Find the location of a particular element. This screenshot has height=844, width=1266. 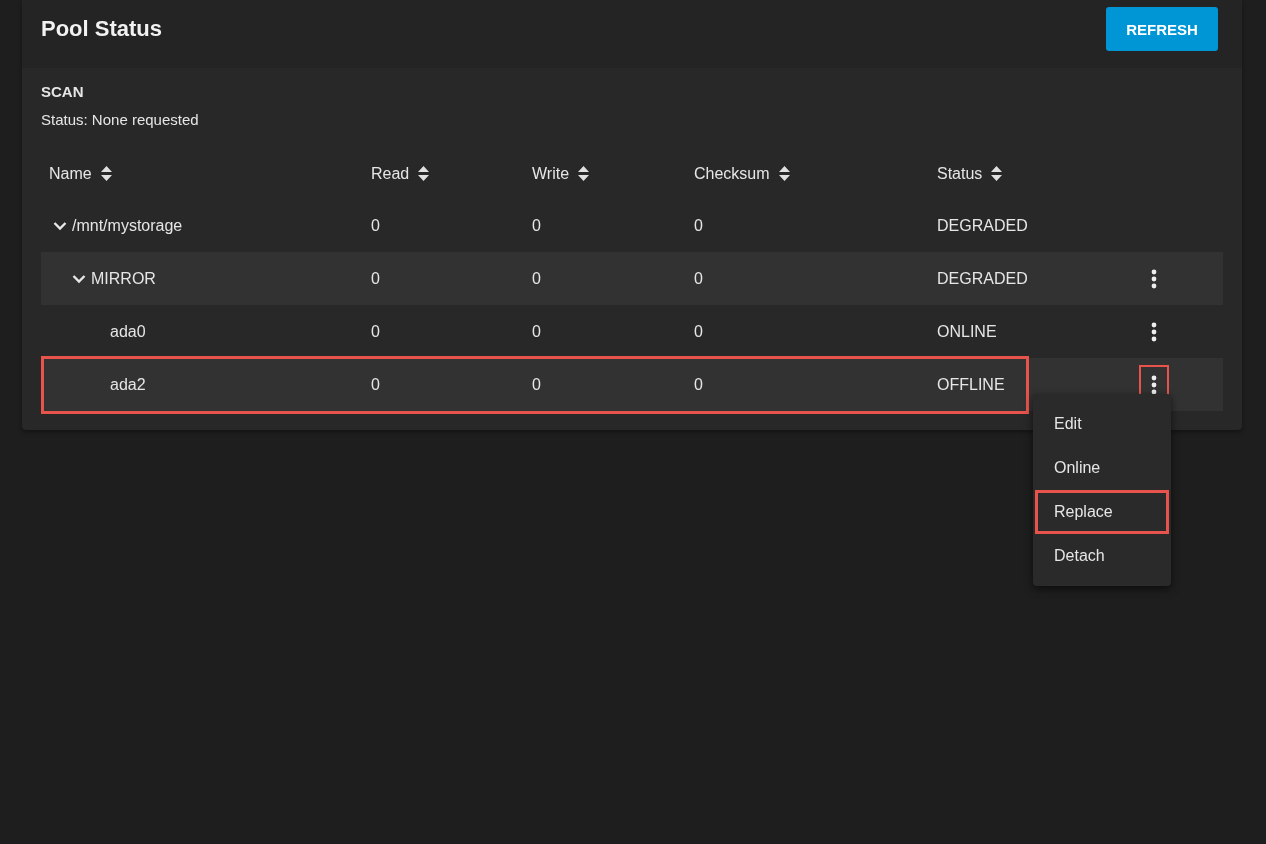

menu-item: Online is located at coordinates (1102, 468).